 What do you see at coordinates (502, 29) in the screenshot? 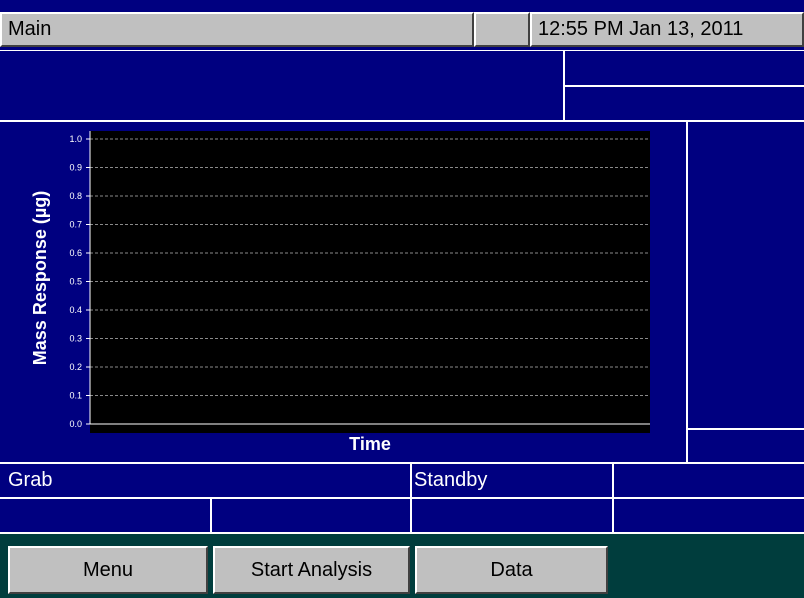
I see `title-blank-field` at bounding box center [502, 29].